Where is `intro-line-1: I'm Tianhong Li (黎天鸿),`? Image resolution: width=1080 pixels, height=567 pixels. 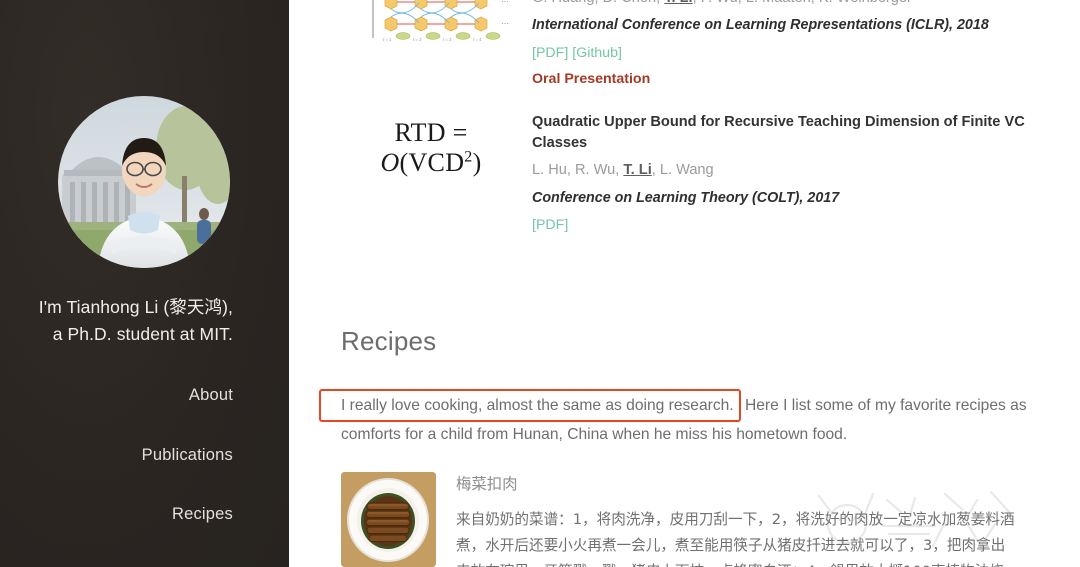
intro-line-1: I'm Tianhong Li (黎天鸿), is located at coordinates (135, 307).